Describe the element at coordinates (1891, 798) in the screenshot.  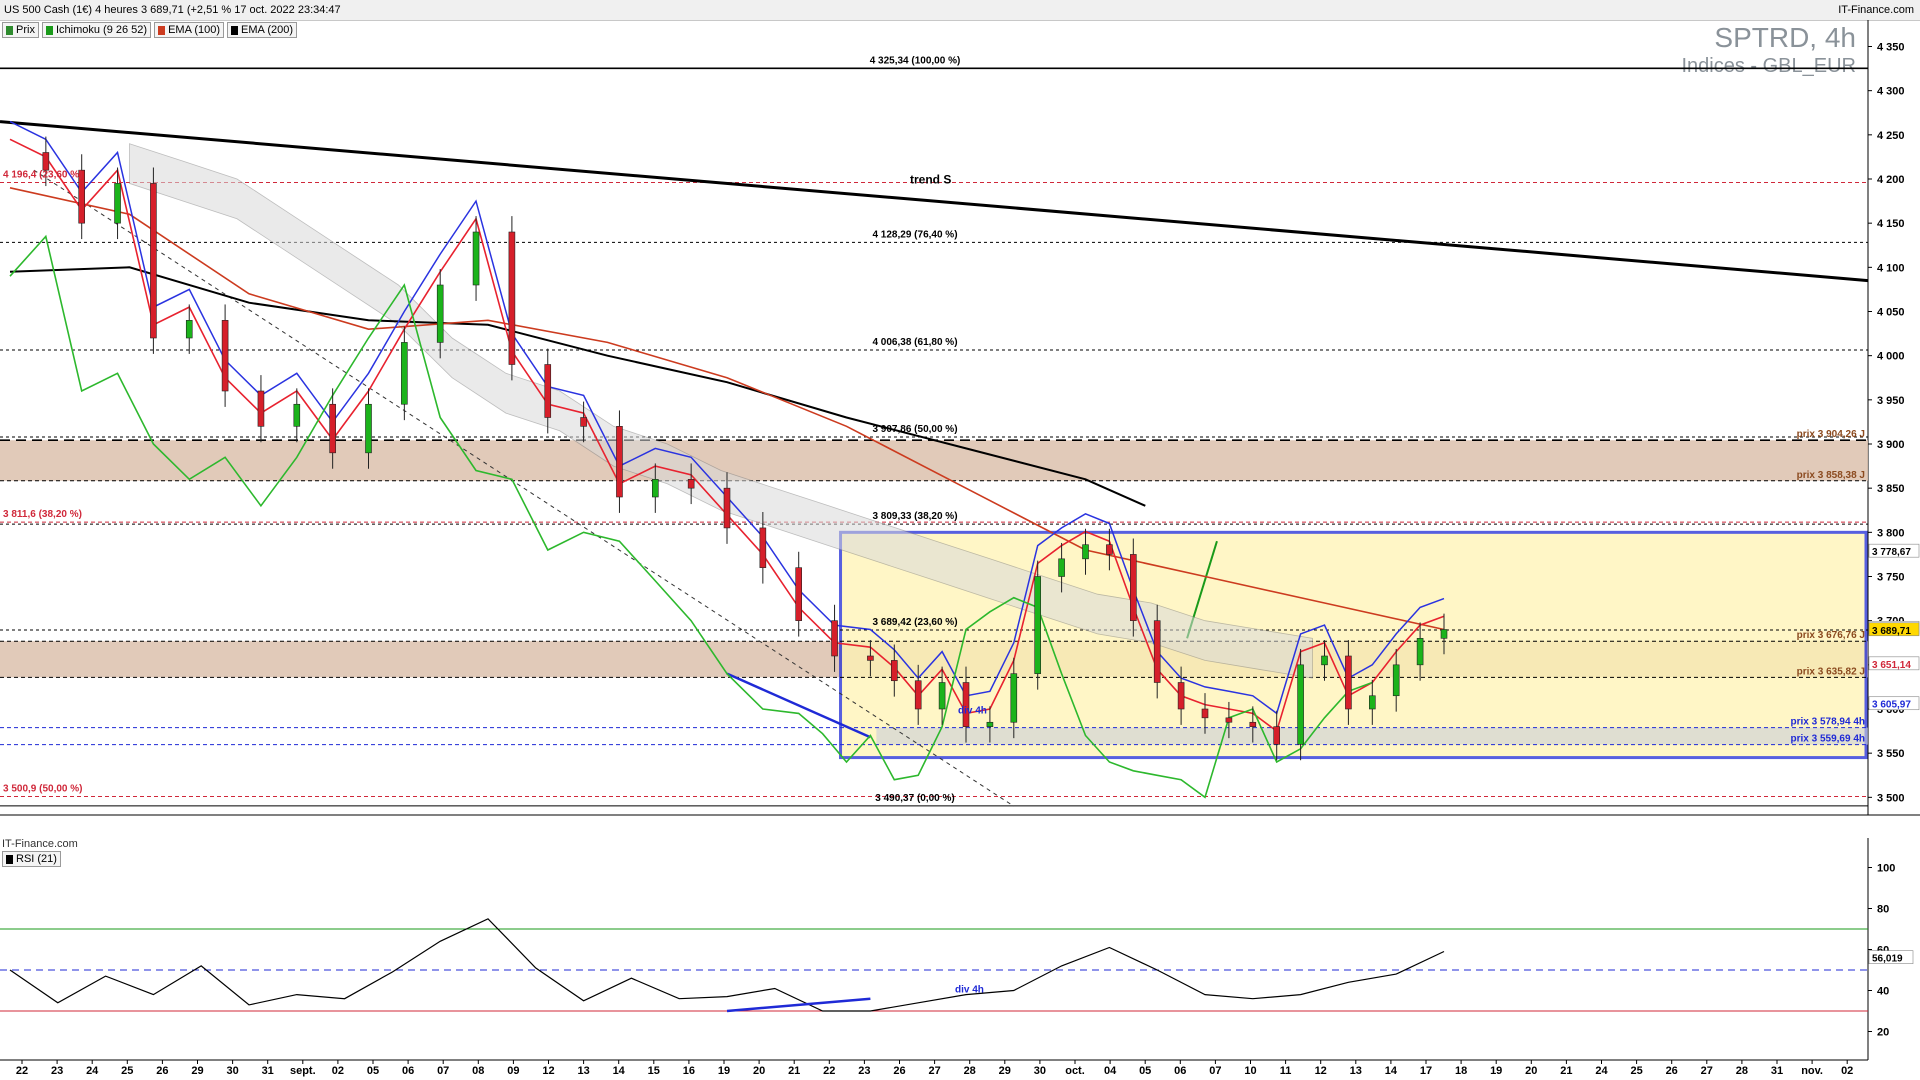
I see `y-tick-label: 3 500` at that location.